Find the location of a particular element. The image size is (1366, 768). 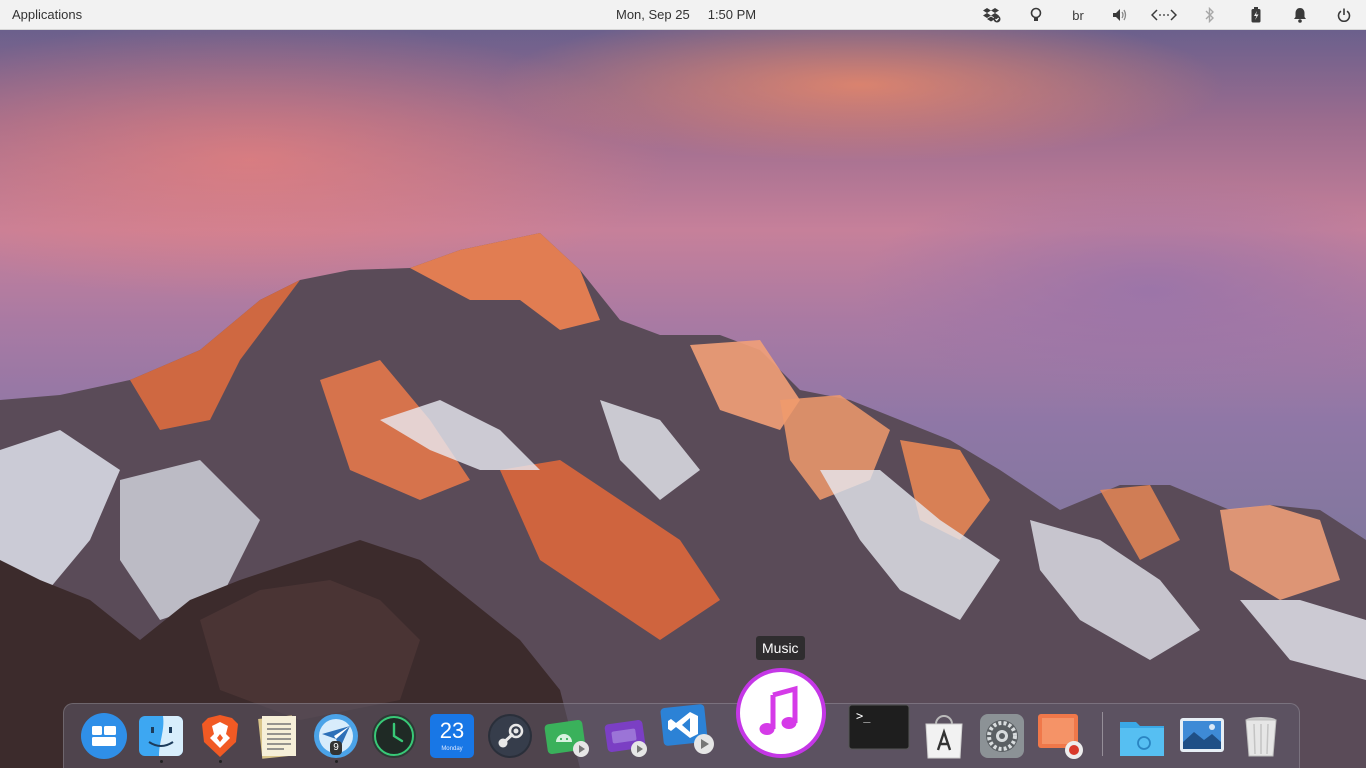

android-icon is located at coordinates (566, 738).